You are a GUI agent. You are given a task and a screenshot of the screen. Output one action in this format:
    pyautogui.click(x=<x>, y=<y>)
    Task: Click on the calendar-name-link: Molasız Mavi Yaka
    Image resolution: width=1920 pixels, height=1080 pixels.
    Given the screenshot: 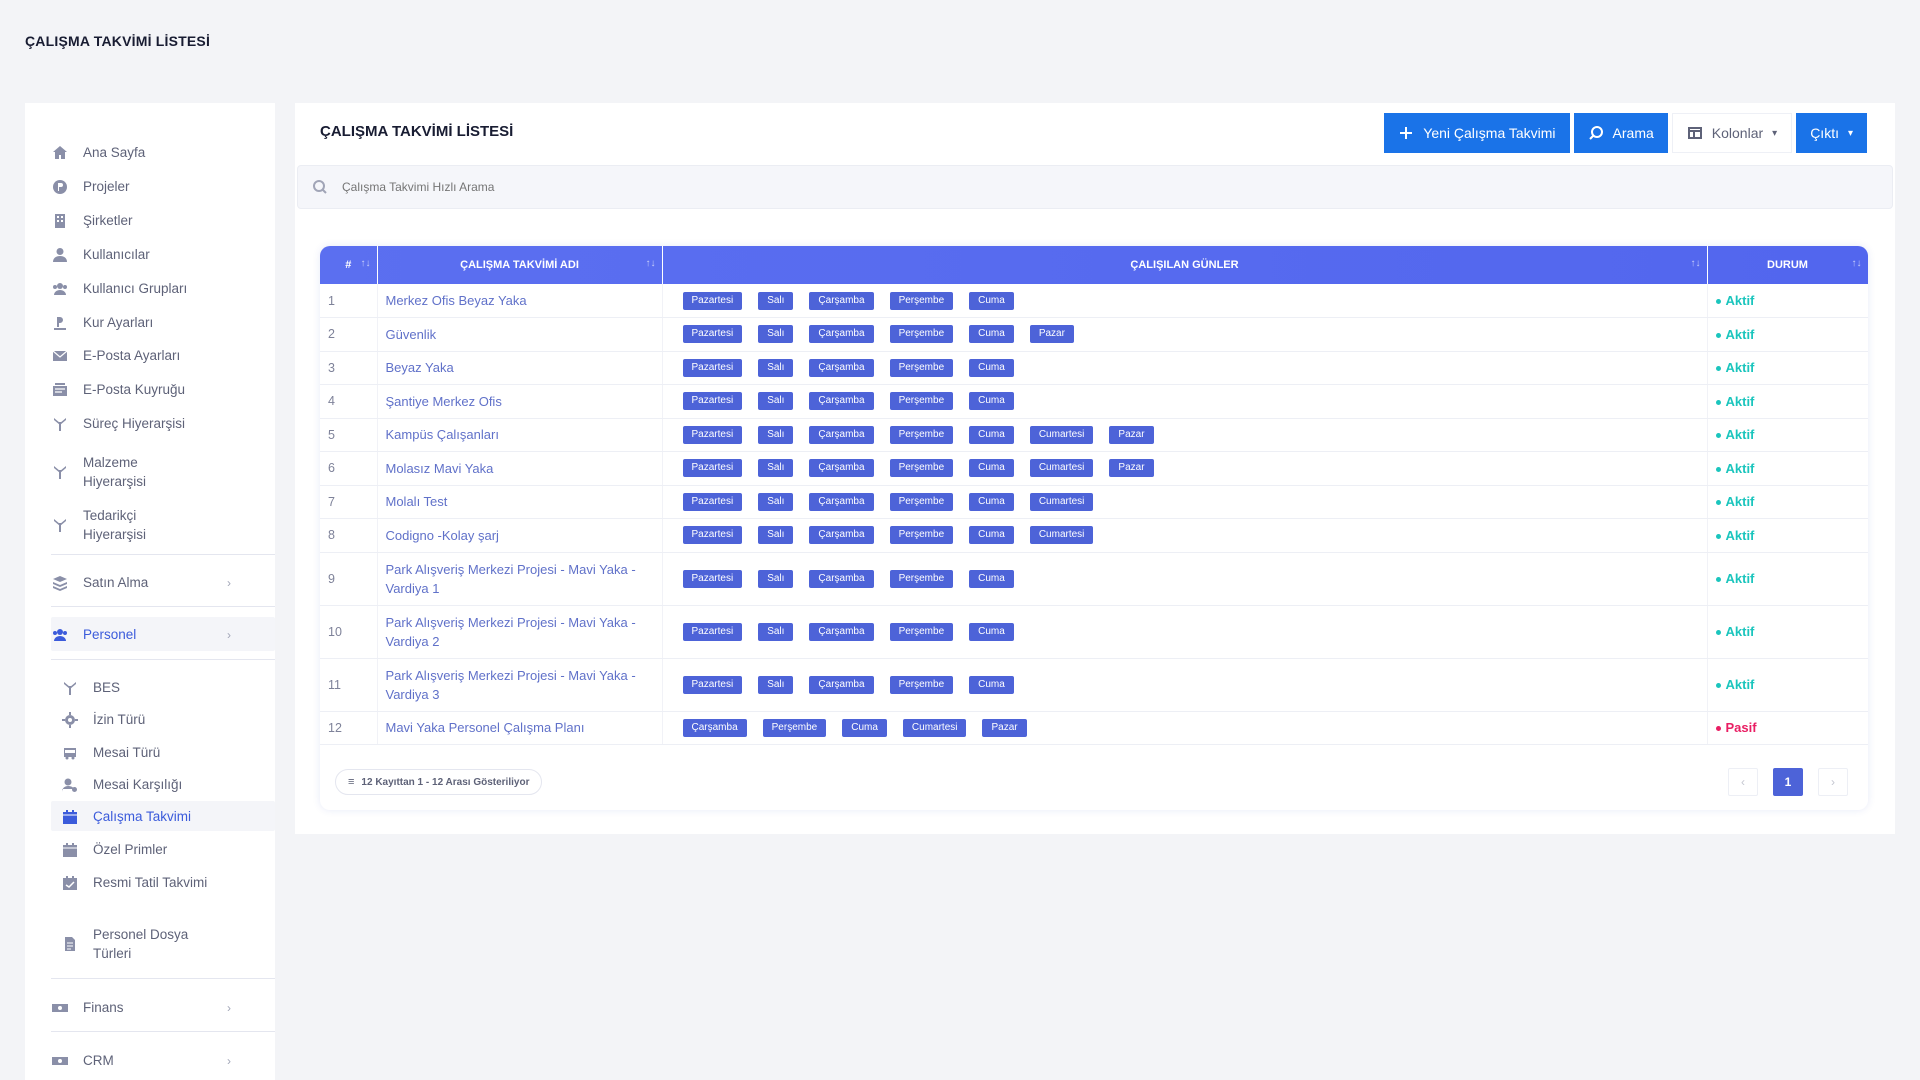 What is the action you would take?
    pyautogui.click(x=520, y=468)
    